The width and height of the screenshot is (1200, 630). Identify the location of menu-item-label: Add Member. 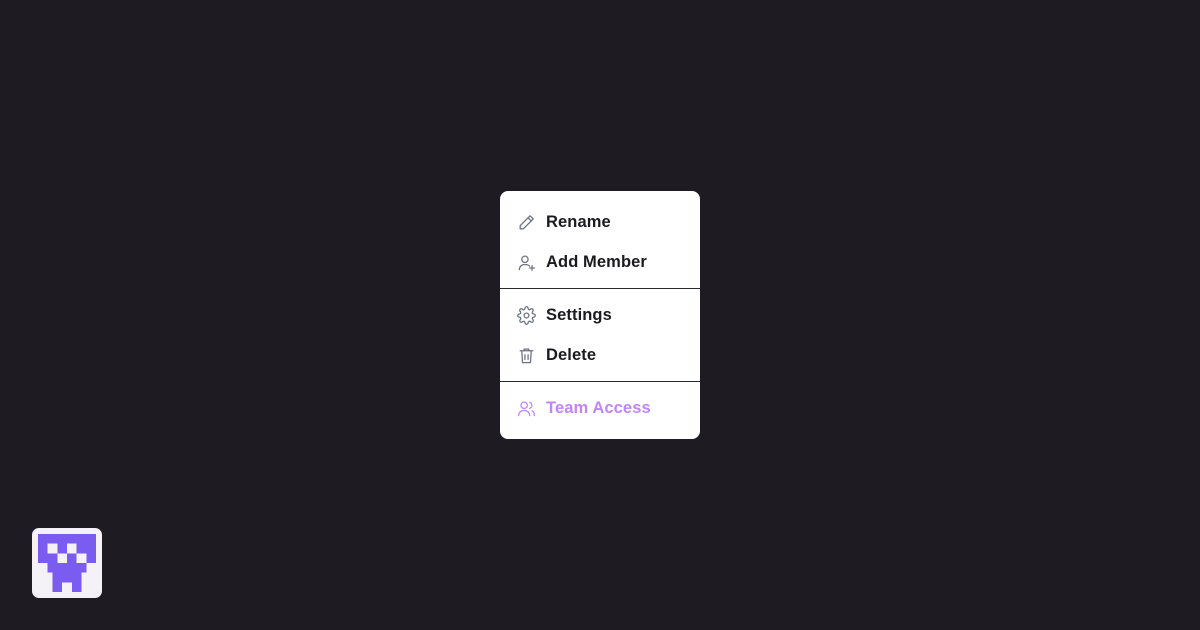
(596, 261).